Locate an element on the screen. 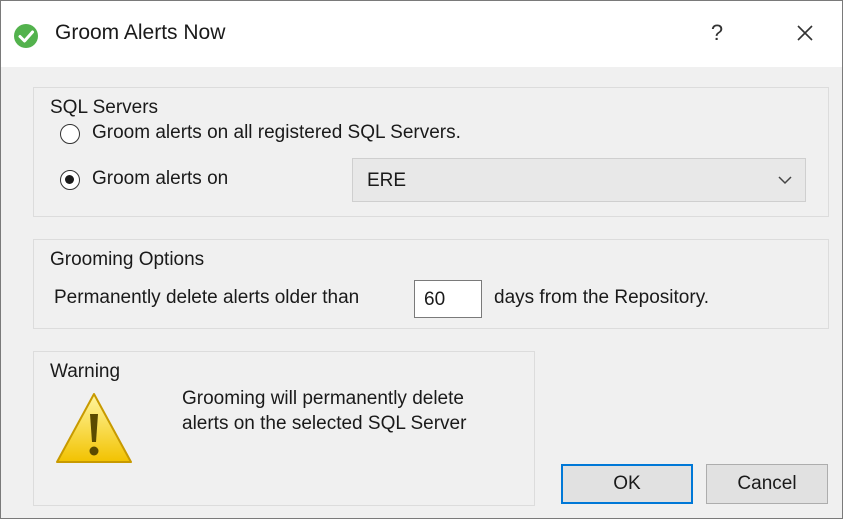 The image size is (843, 519). grooming-options-group-label: Grooming Options is located at coordinates (127, 259).